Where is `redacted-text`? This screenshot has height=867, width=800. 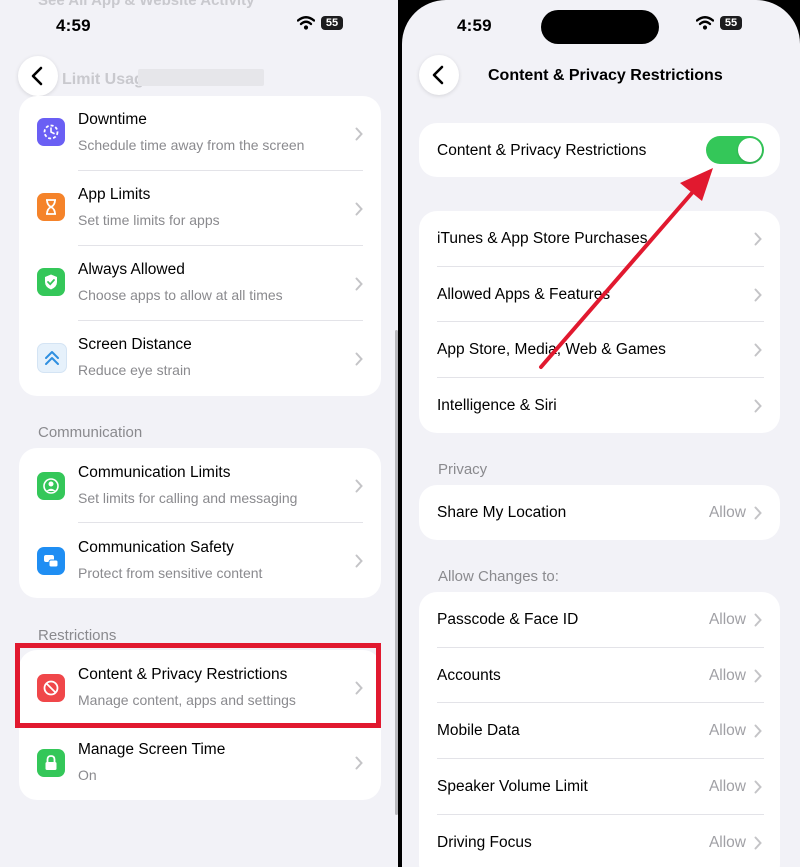 redacted-text is located at coordinates (201, 77).